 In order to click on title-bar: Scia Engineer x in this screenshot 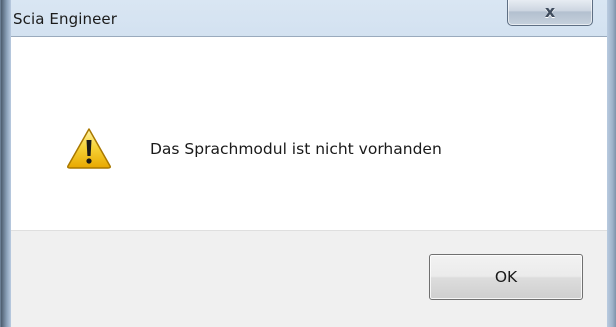, I will do `click(309, 18)`.